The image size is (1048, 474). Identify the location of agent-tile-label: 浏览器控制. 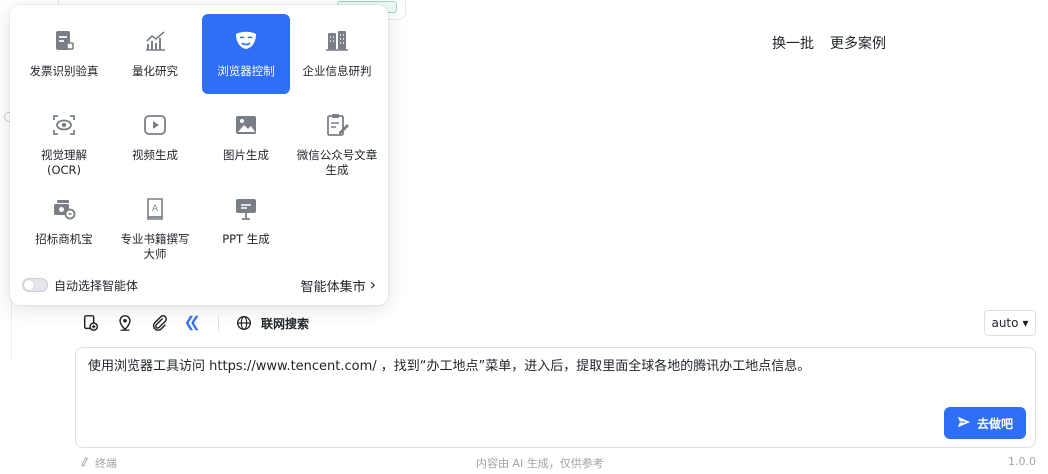
(246, 71).